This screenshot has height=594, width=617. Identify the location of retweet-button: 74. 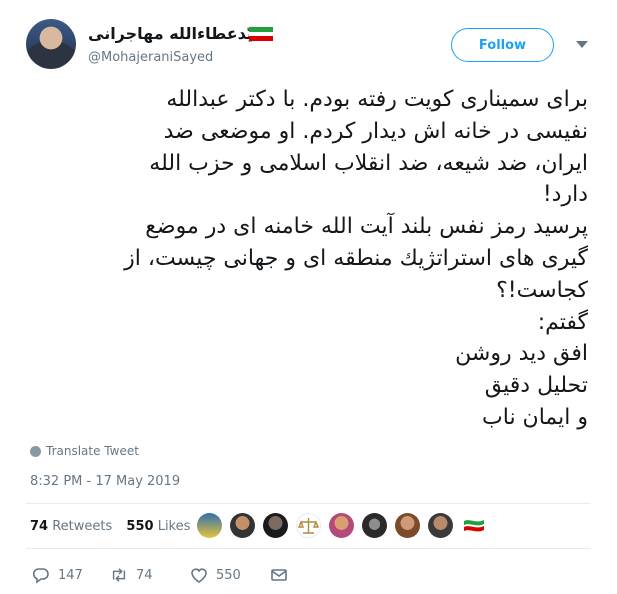
(131, 575).